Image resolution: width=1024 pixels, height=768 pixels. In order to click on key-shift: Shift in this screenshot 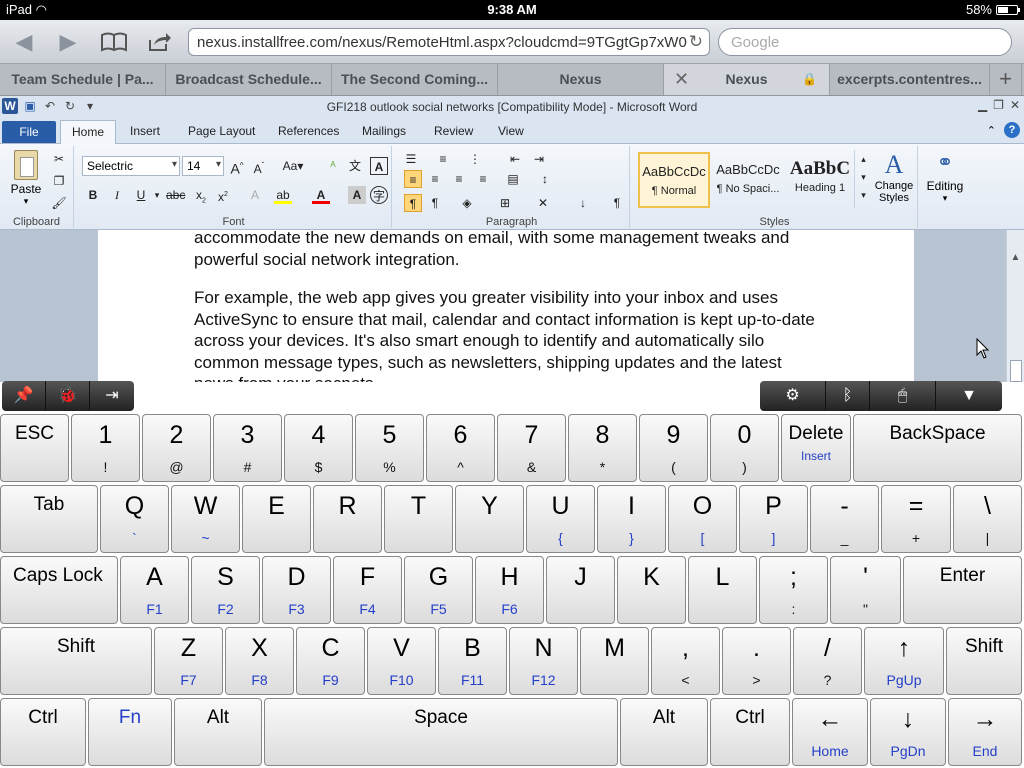, I will do `click(984, 661)`.